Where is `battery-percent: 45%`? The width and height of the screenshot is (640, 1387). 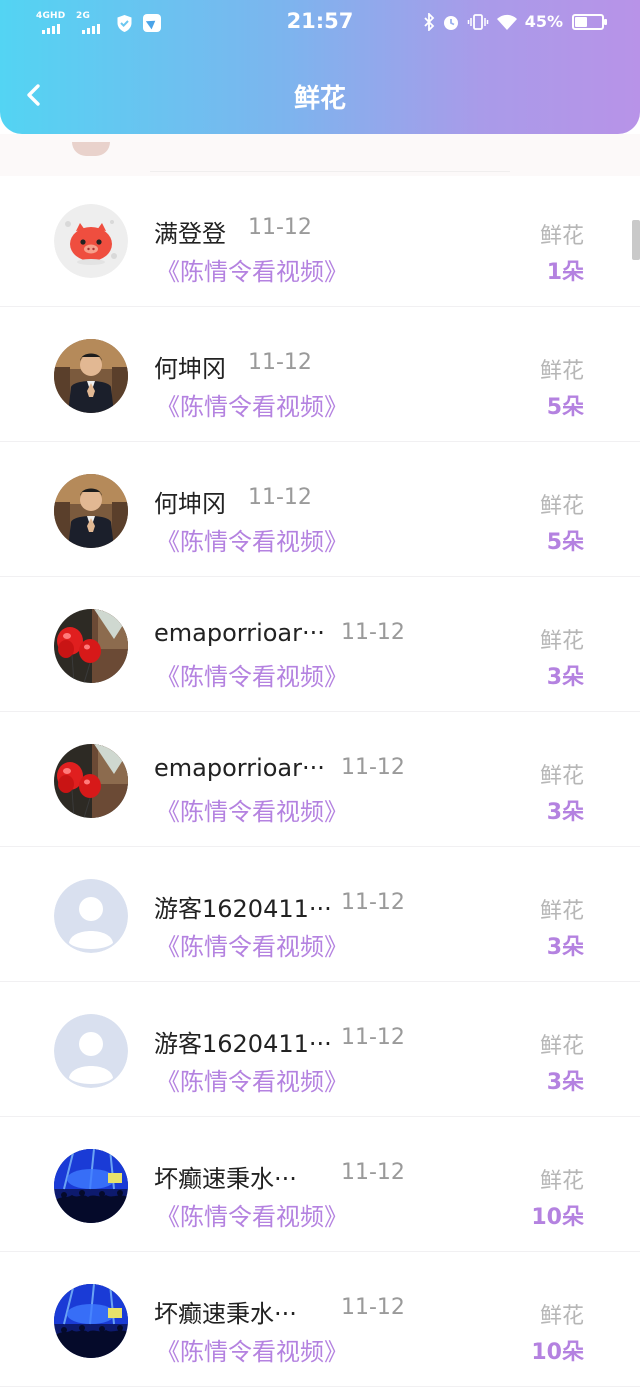
battery-percent: 45% is located at coordinates (543, 21).